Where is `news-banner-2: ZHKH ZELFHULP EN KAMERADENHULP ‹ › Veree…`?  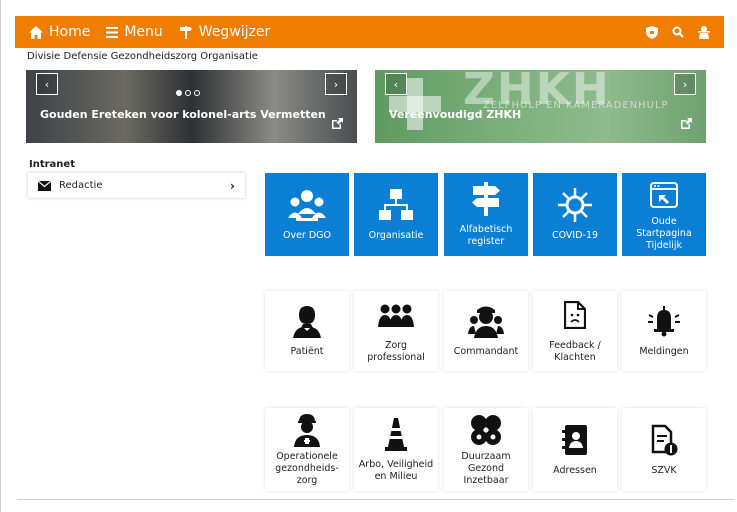 news-banner-2: ZHKH ZELFHULP EN KAMERADENHULP ‹ › Veree… is located at coordinates (540, 106).